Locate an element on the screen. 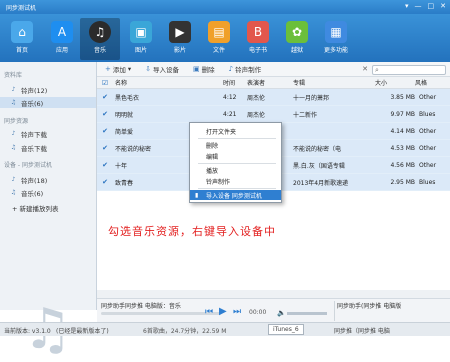 Image resolution: width=450 pixels, height=362 pixels. menu-item-edit: 编辑 is located at coordinates (235, 156).